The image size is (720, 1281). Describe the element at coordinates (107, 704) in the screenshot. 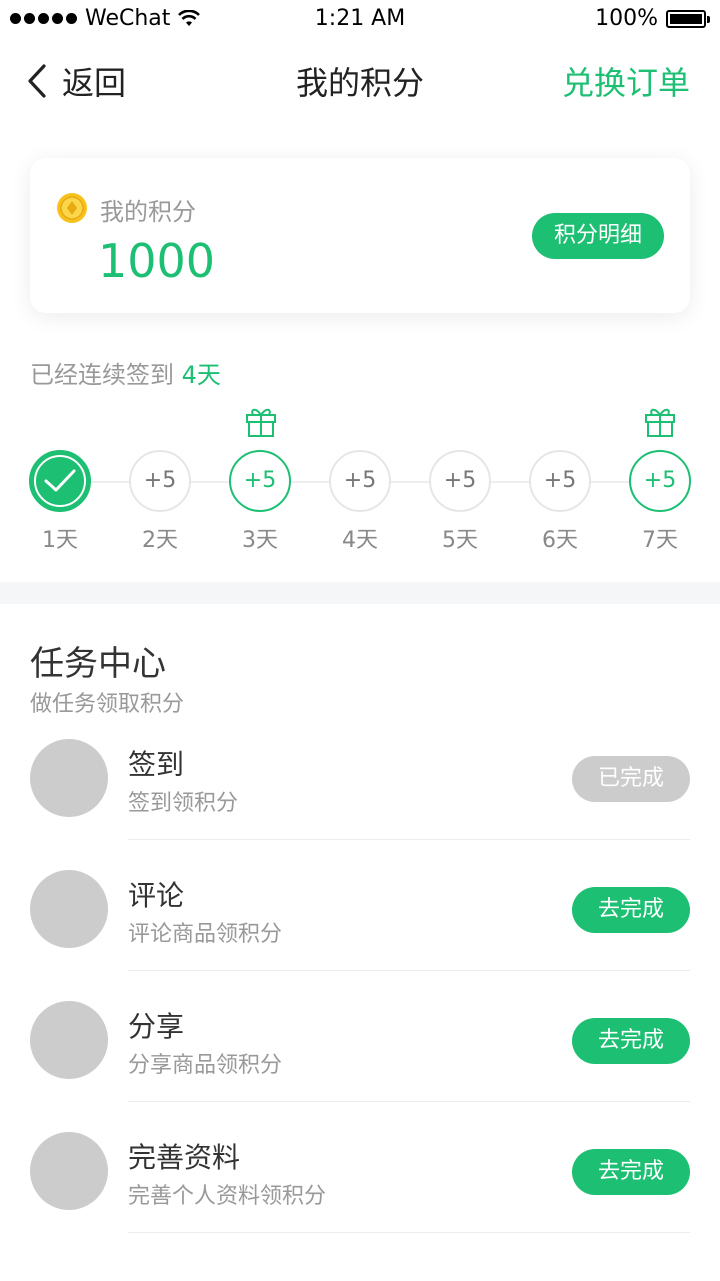

I see `task-center-subtitle: 做任务领取积分` at that location.